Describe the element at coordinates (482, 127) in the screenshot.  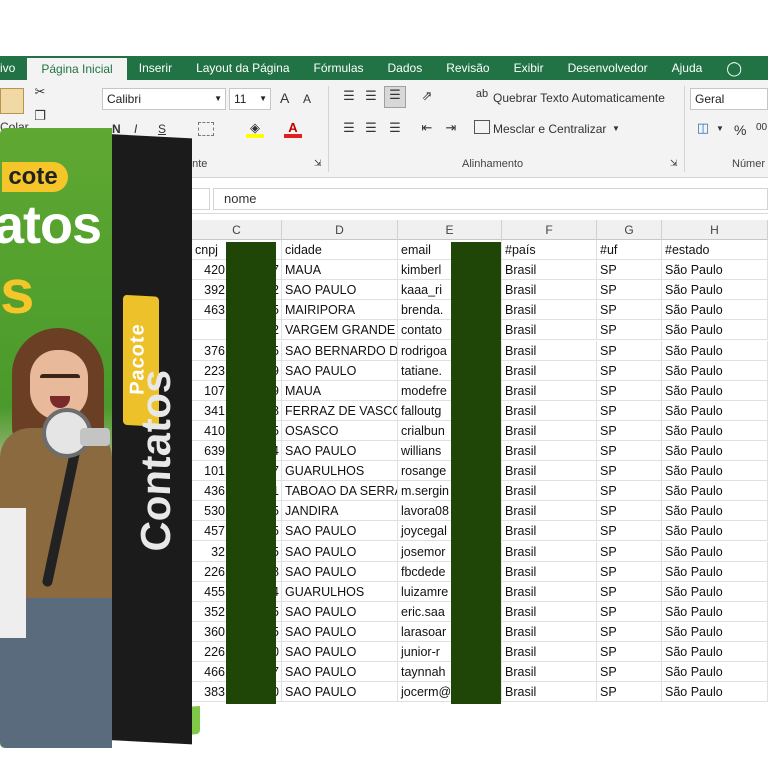
I see `merge-icon` at that location.